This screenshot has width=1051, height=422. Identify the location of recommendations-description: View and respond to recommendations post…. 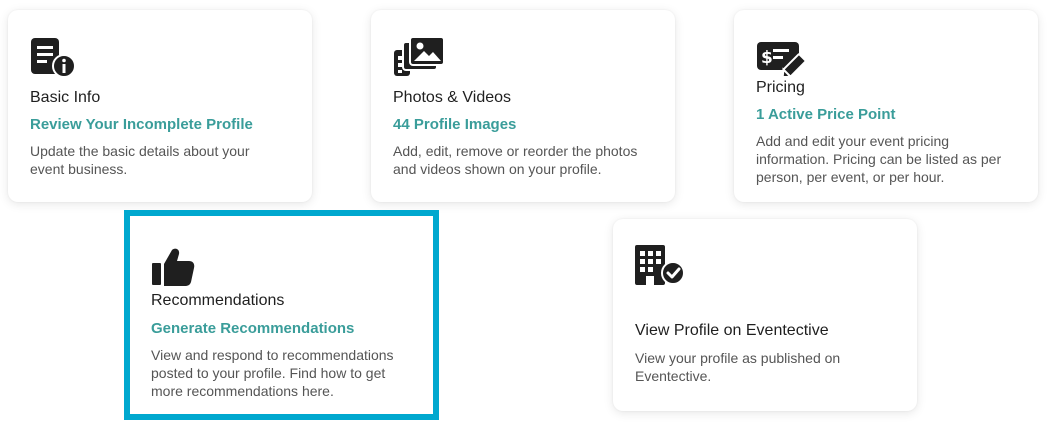
(272, 373).